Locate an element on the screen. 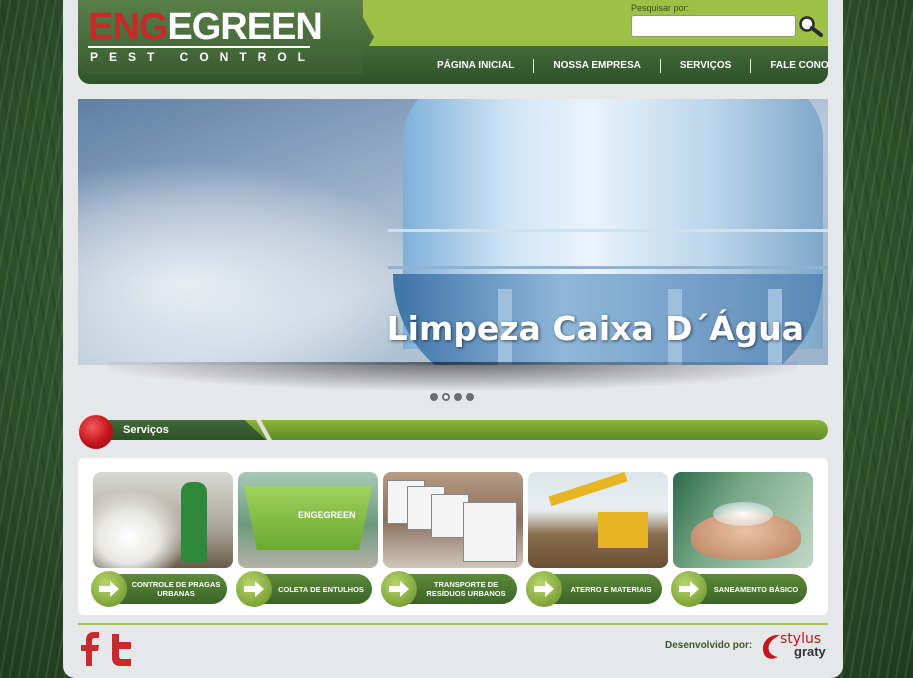 Image resolution: width=913 pixels, height=678 pixels. developer-logo: stylus graty is located at coordinates (794, 646).